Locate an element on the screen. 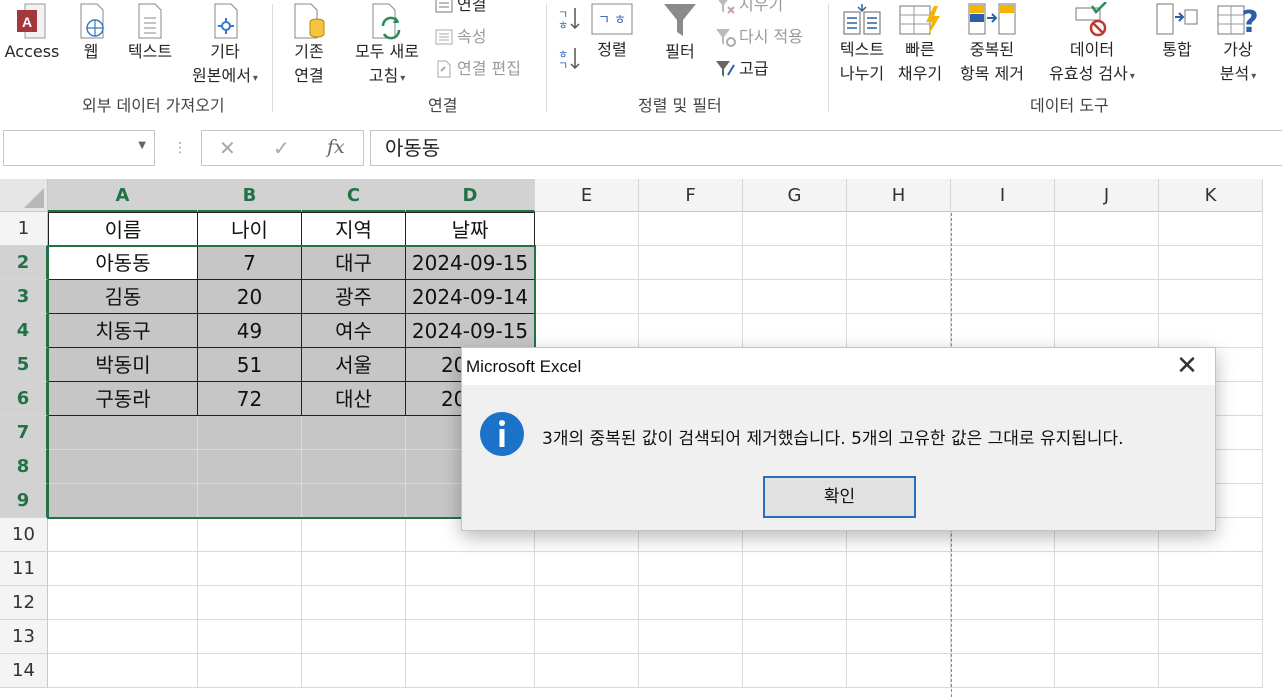 This screenshot has height=697, width=1282. properties-button: 속성 is located at coordinates (460, 37).